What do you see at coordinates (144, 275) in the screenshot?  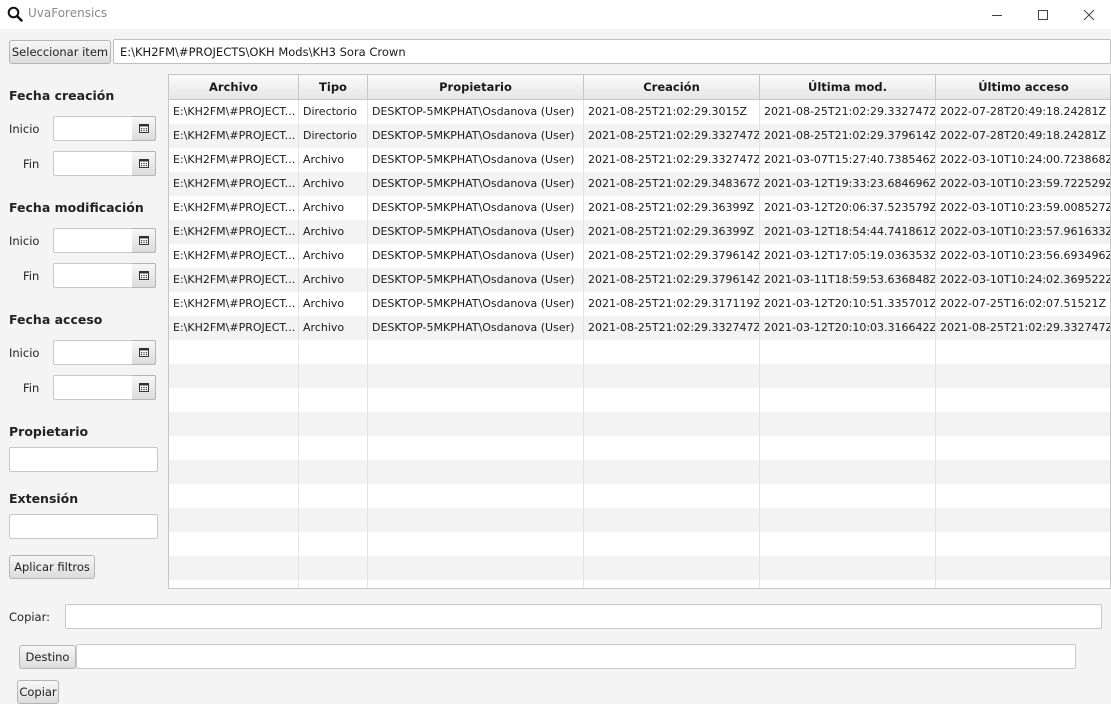 I see `modification-end-calendar-button` at bounding box center [144, 275].